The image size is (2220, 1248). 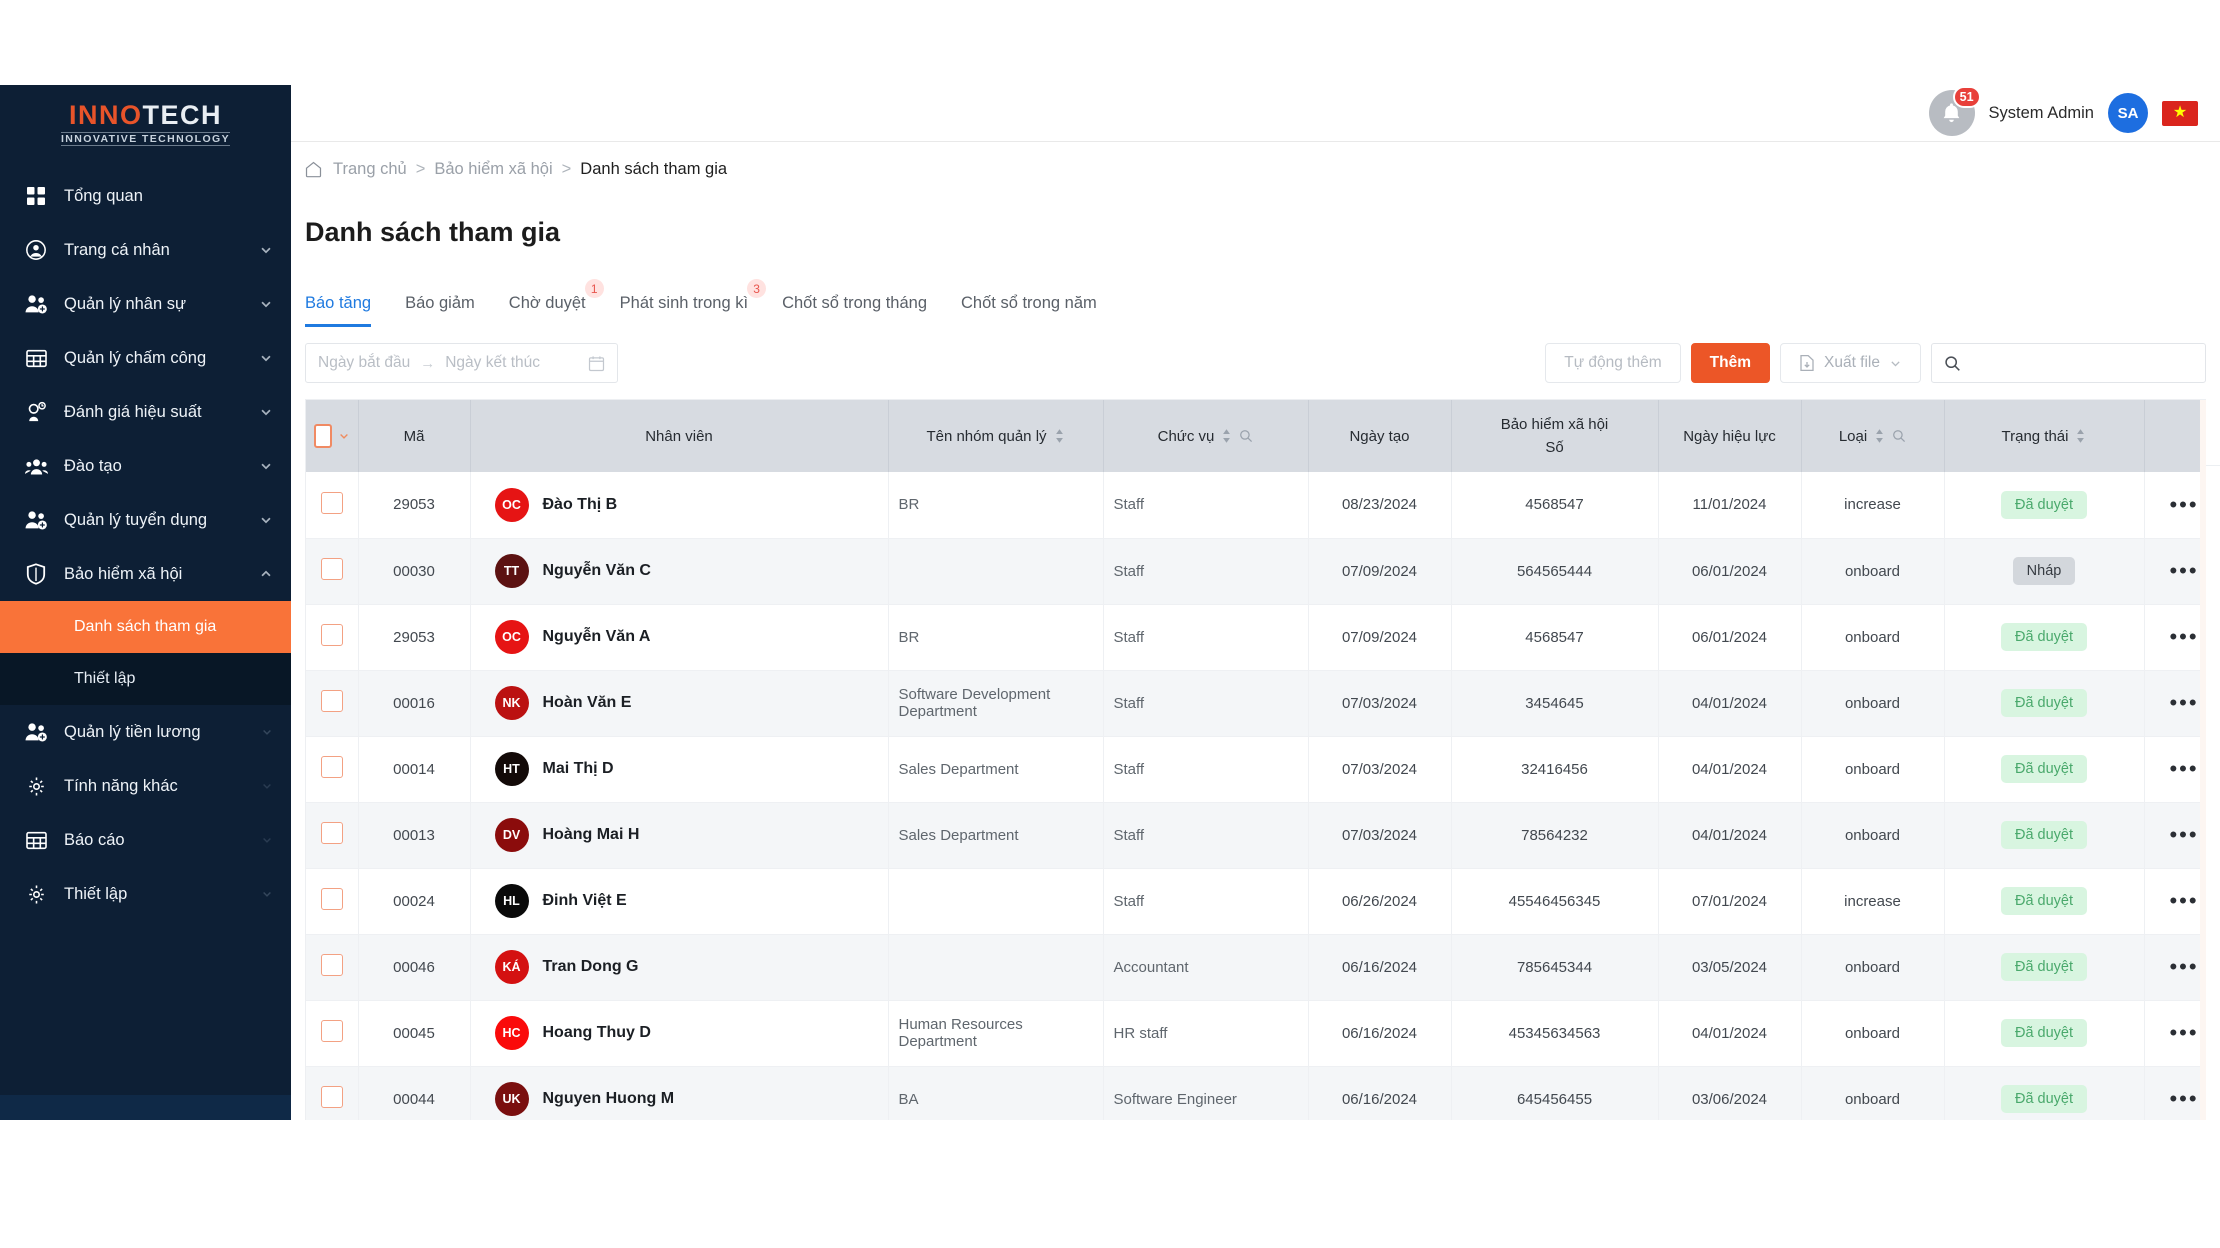 What do you see at coordinates (452, 307) in the screenshot?
I see `tab-bao-giam: Báo giảm` at bounding box center [452, 307].